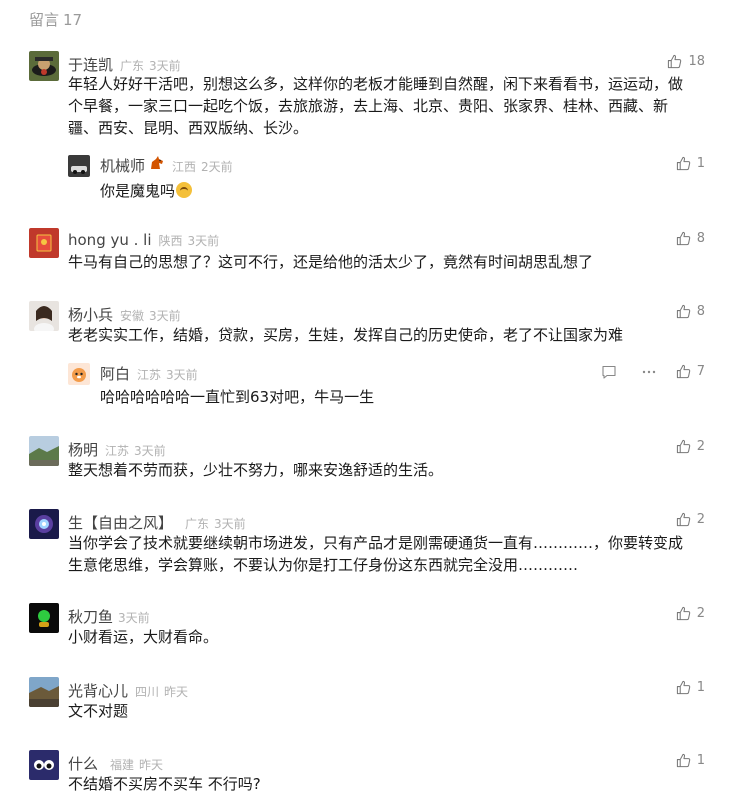 Image resolution: width=733 pixels, height=803 pixels. I want to click on like-button: 18, so click(686, 61).